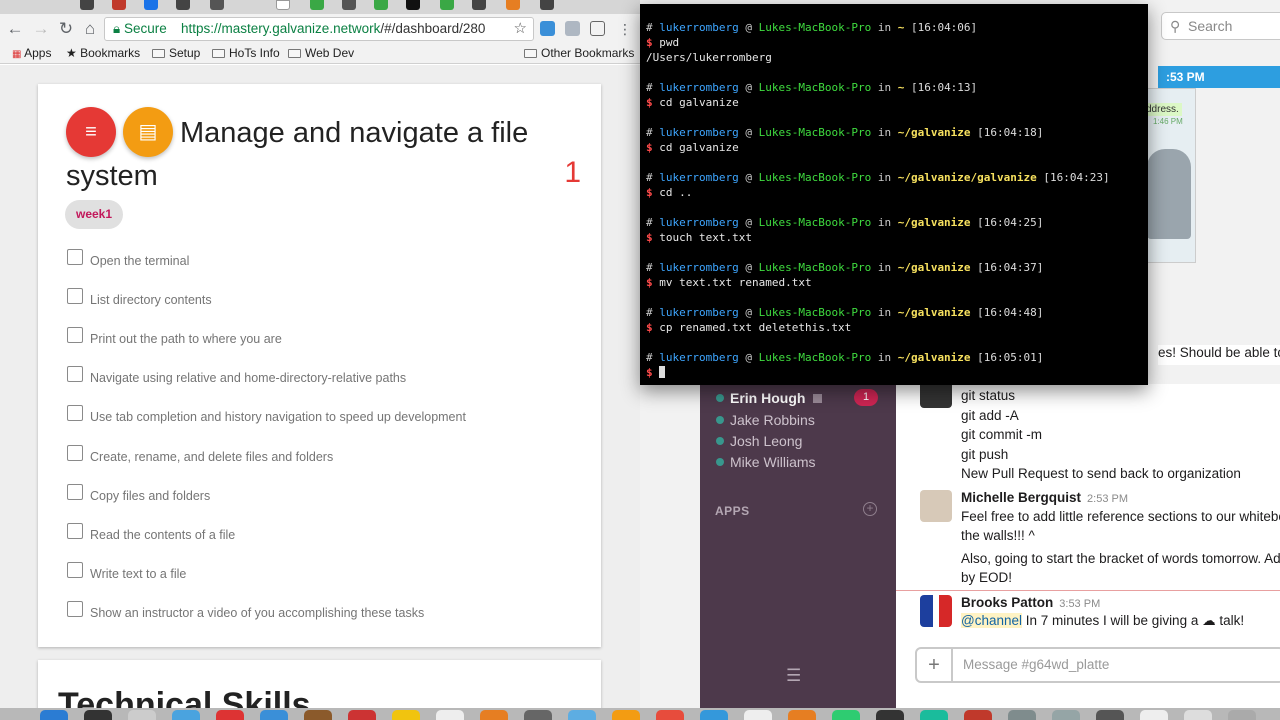 The width and height of the screenshot is (1280, 720). Describe the element at coordinates (625, 29) in the screenshot. I see `menu-dots-icon: ⋮` at that location.